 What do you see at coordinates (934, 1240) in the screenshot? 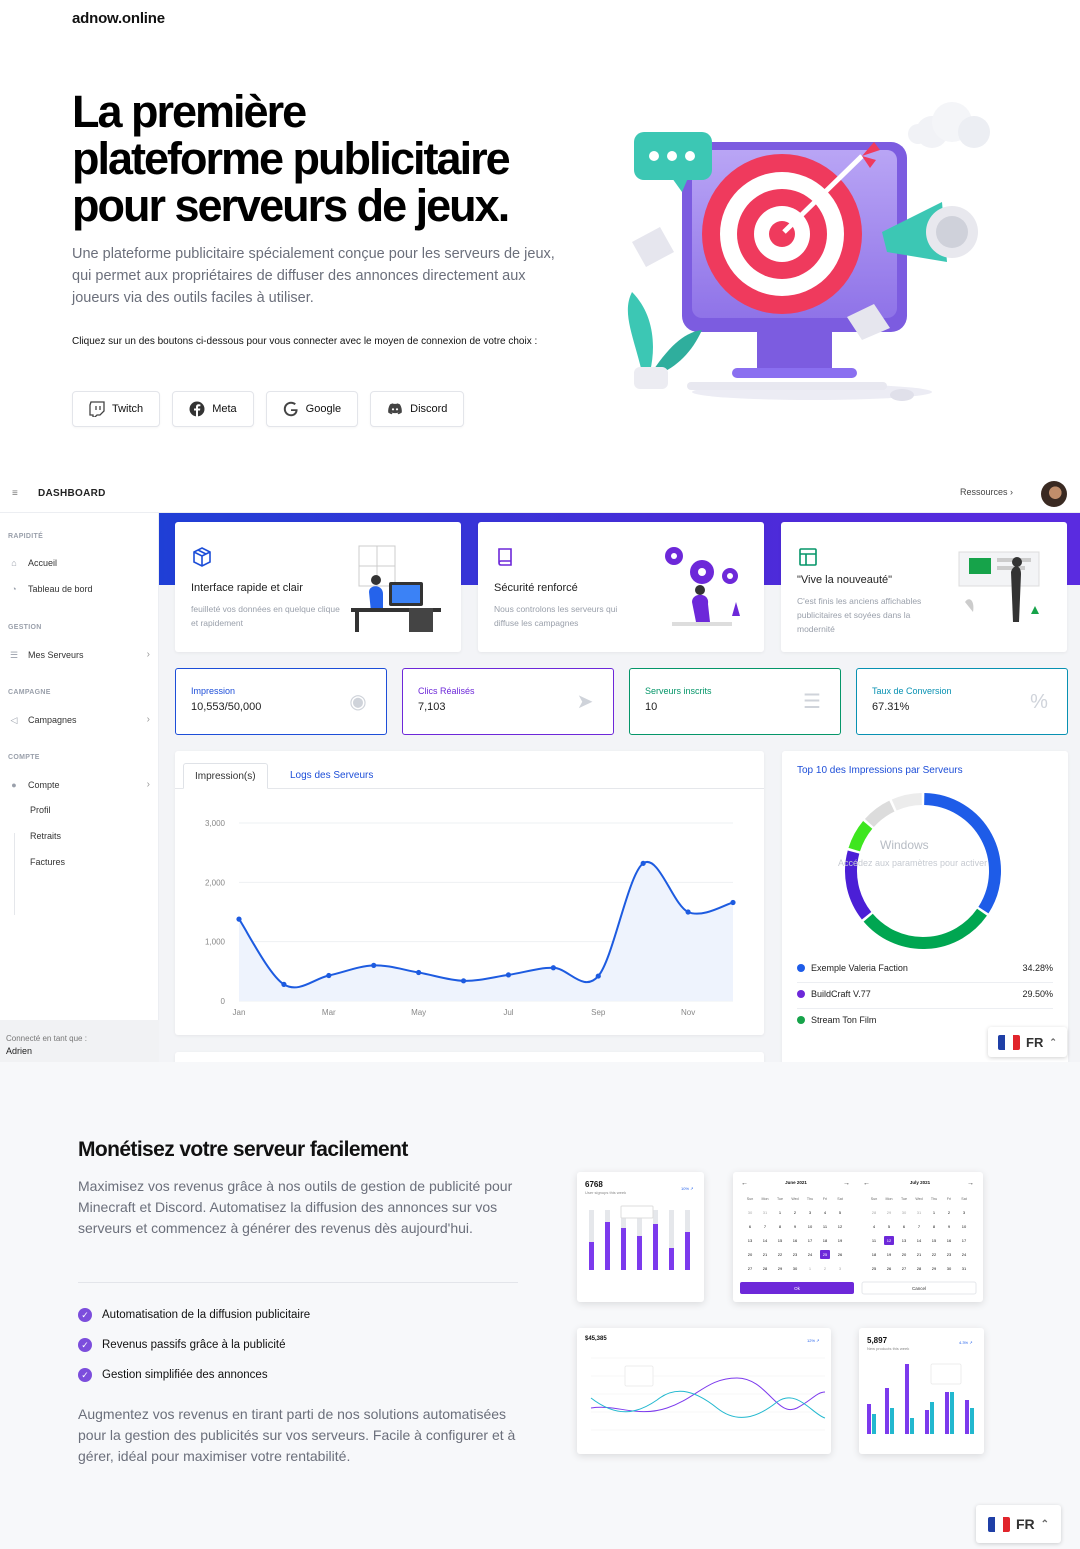
I see `calendar-day: 15` at bounding box center [934, 1240].